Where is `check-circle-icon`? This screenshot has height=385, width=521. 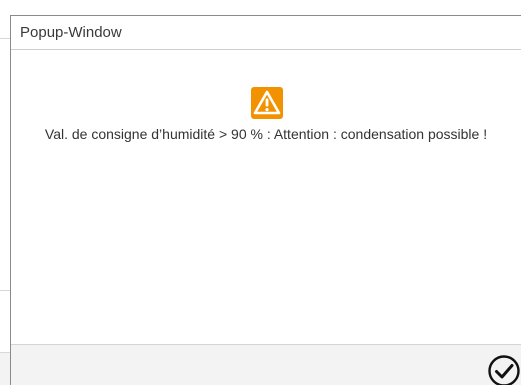 check-circle-icon is located at coordinates (504, 370).